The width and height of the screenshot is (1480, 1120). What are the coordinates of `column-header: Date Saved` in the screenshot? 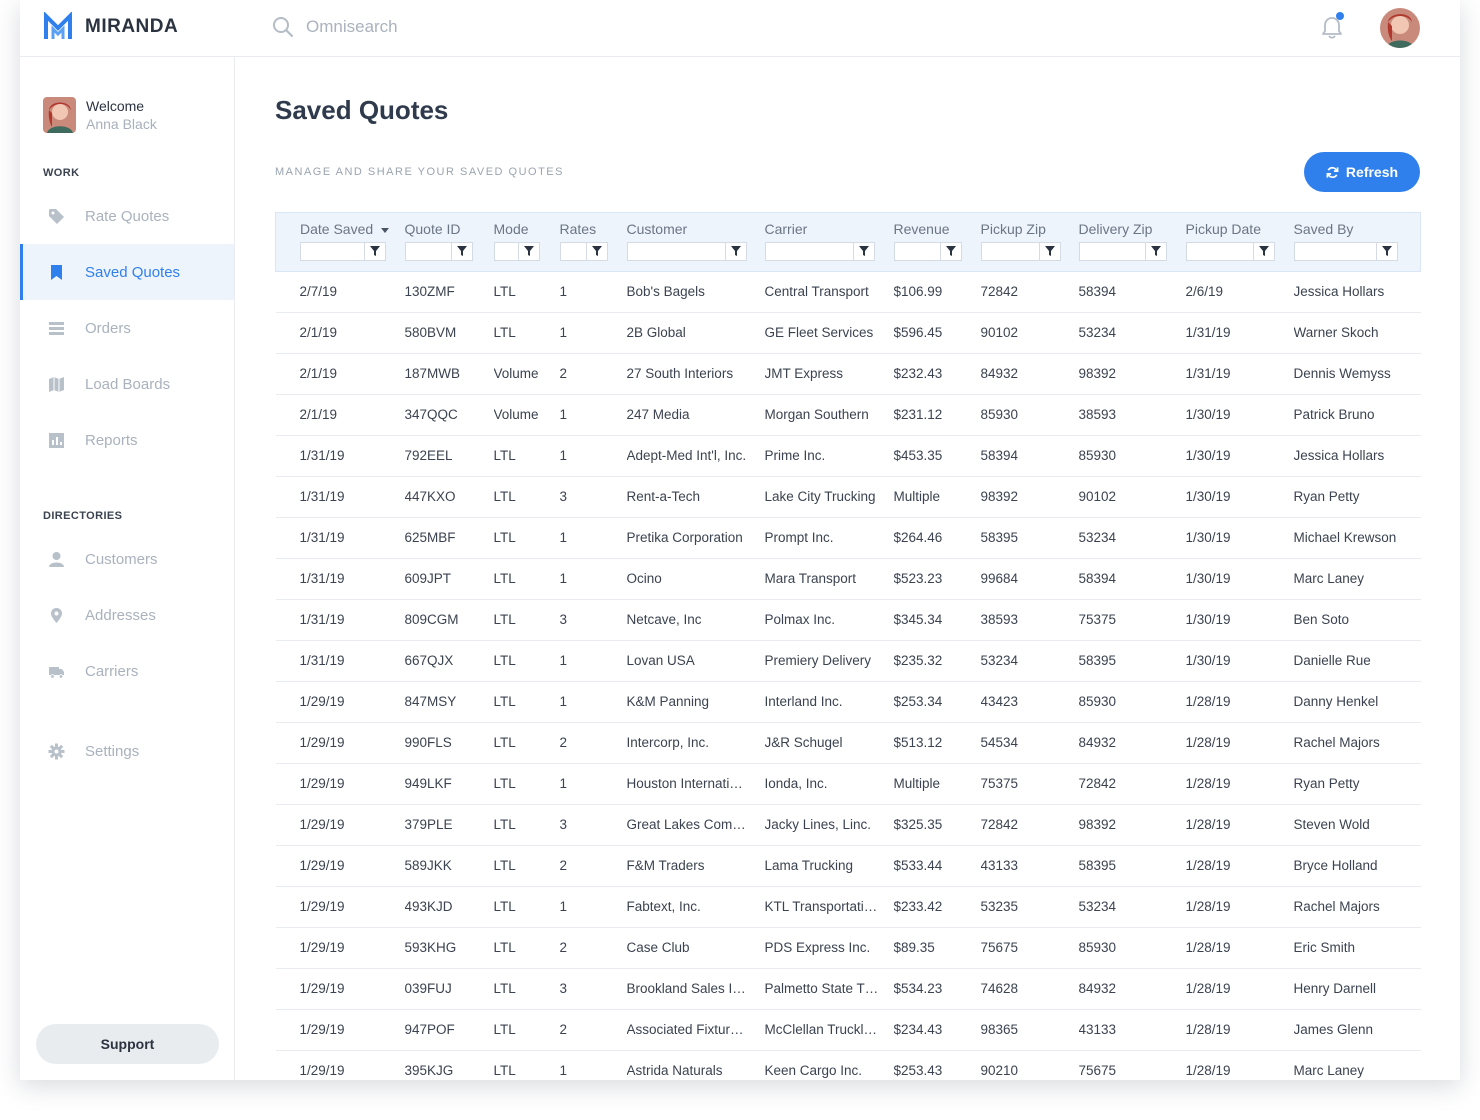 It's located at (340, 224).